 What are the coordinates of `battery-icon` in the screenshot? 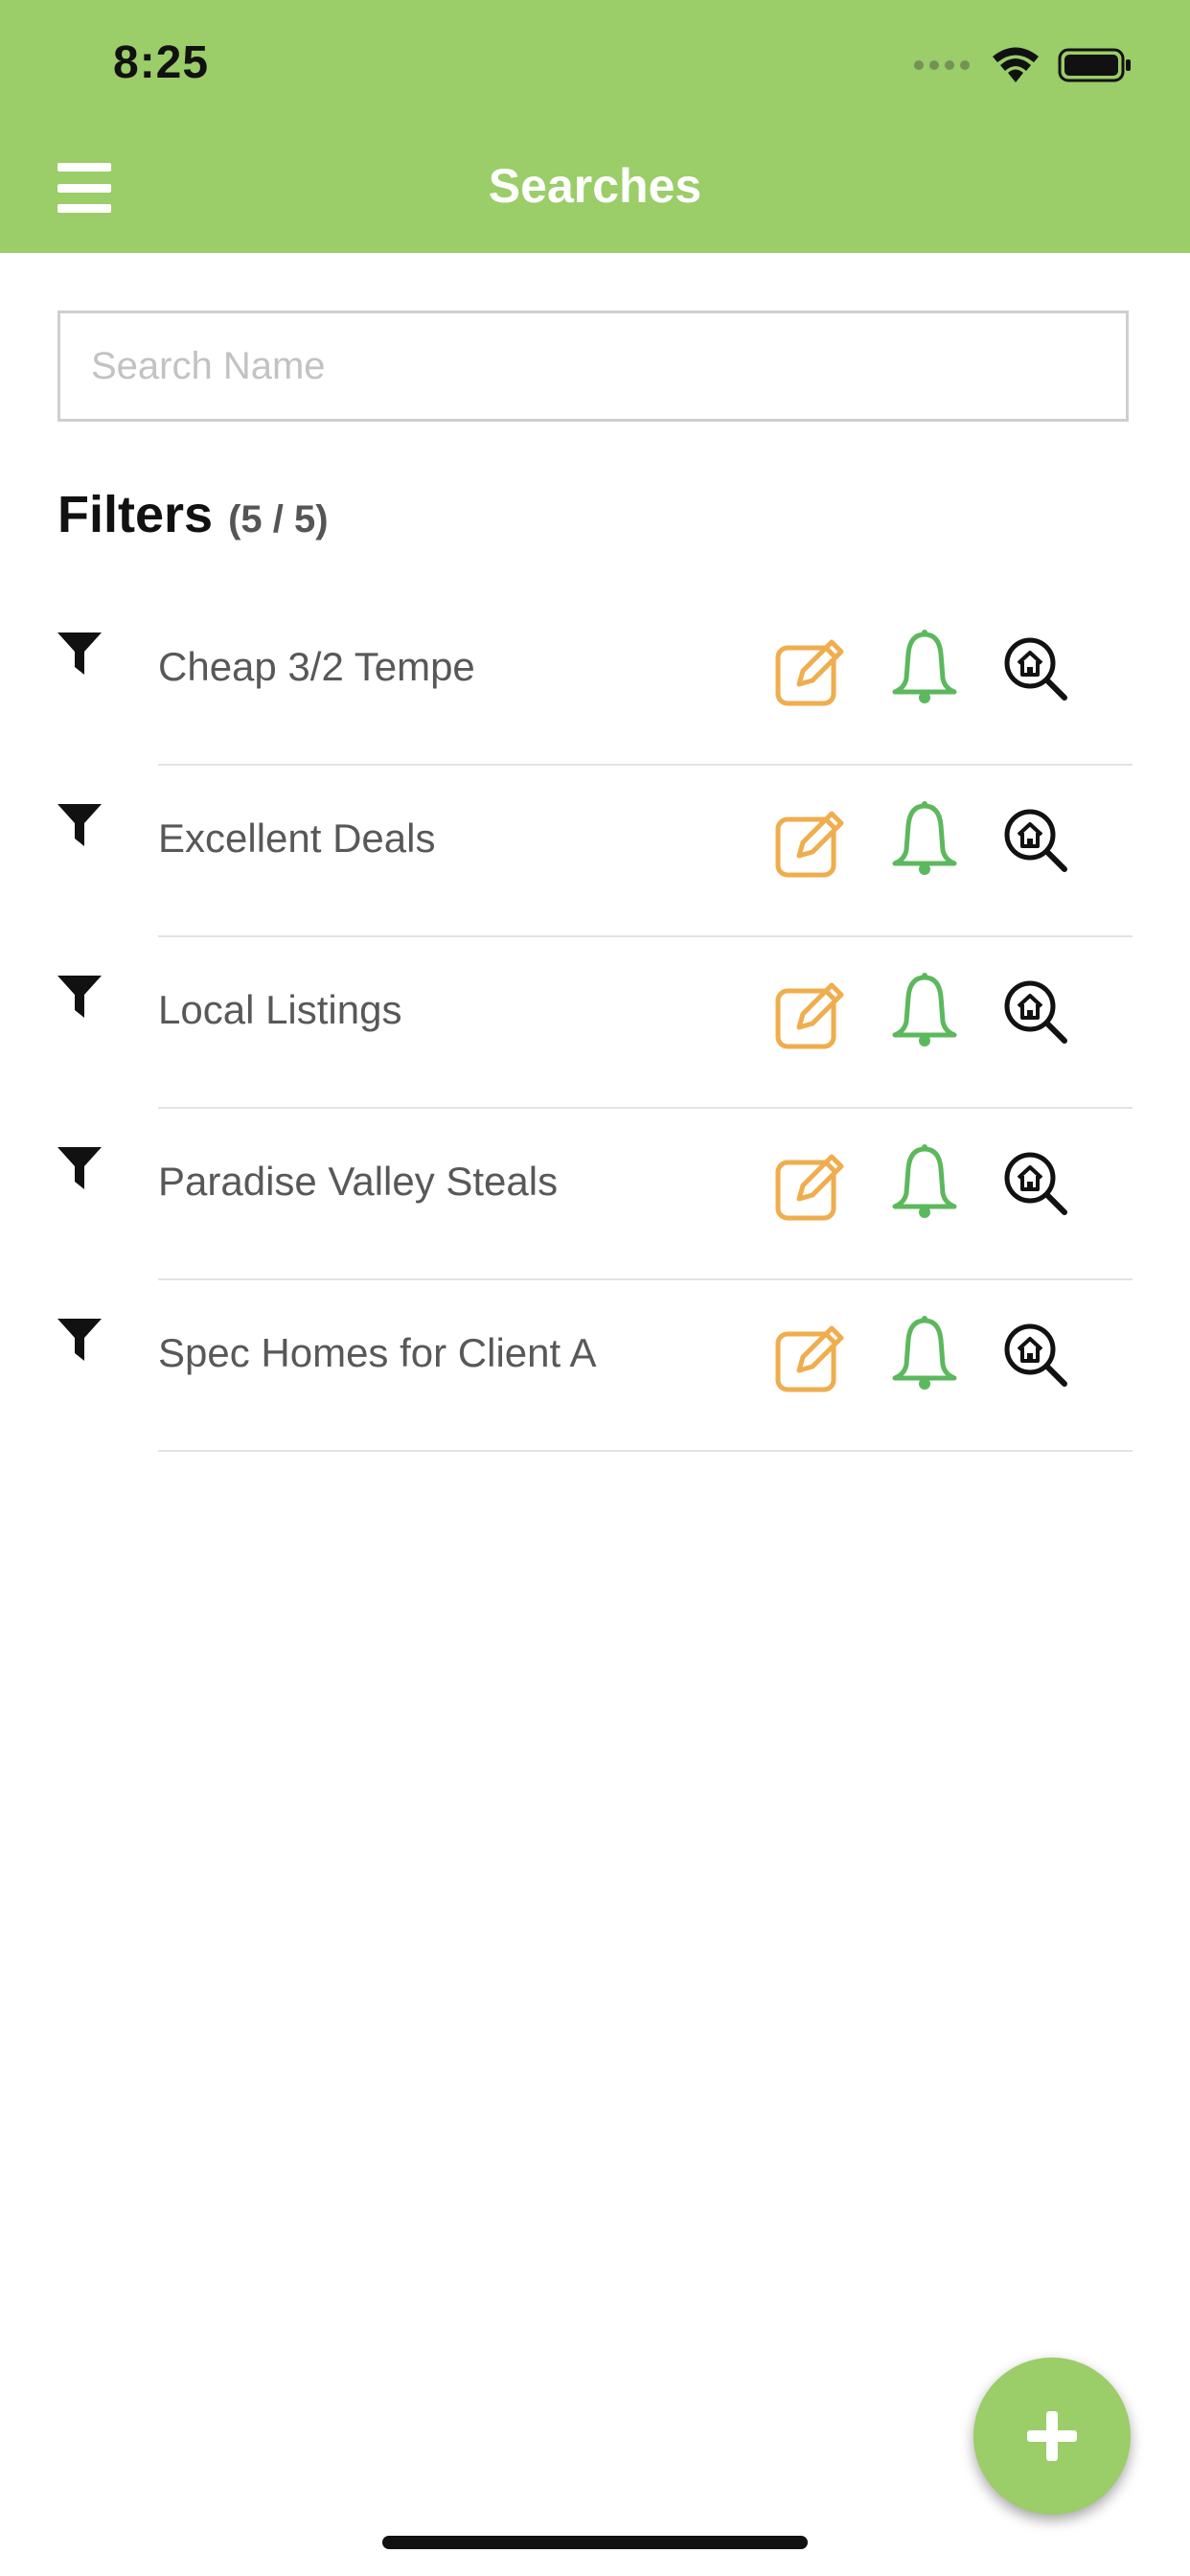 It's located at (1095, 65).